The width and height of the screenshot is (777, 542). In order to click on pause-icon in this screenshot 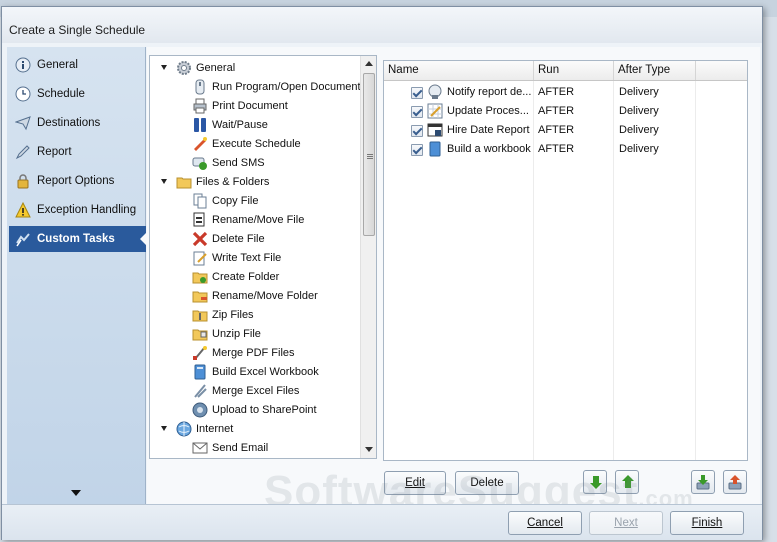, I will do `click(200, 125)`.